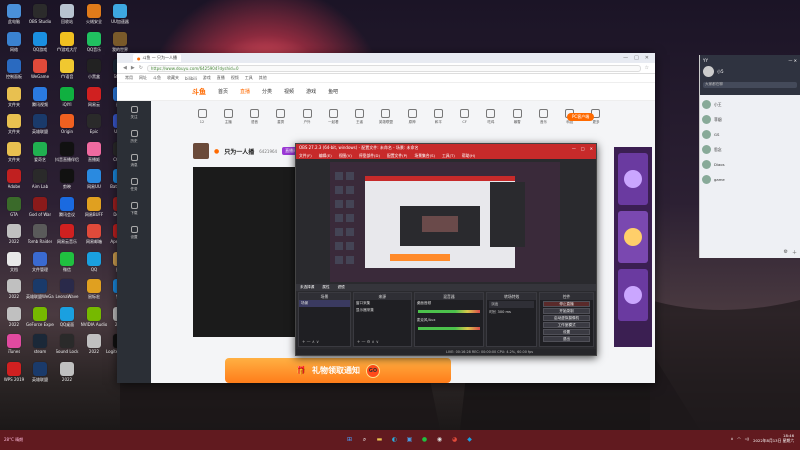 This screenshot has width=800, height=450. What do you see at coordinates (333, 91) in the screenshot?
I see `site-nav-item: 鱼吧` at bounding box center [333, 91].